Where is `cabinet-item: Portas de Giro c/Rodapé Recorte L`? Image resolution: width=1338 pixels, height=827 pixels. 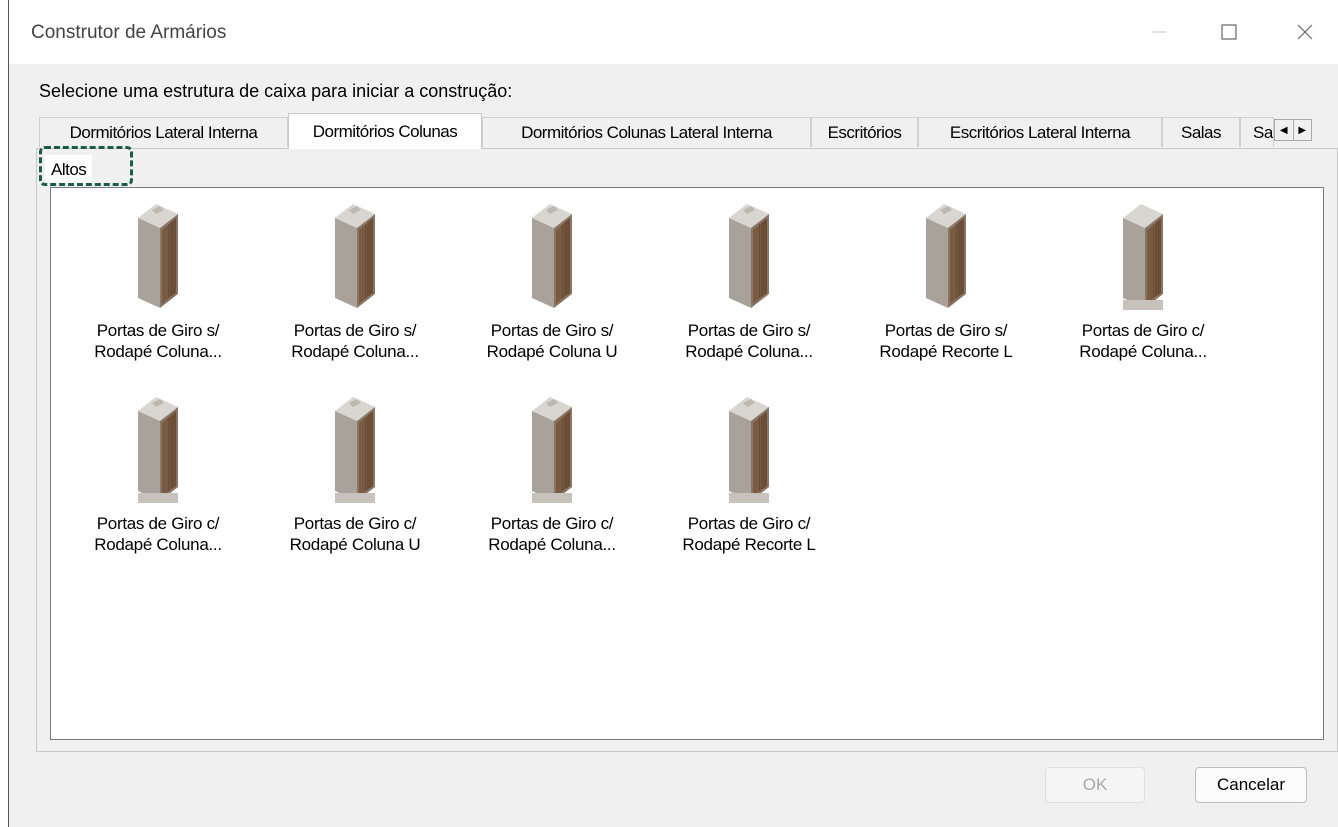 cabinet-item: Portas de Giro c/Rodapé Recorte L is located at coordinates (749, 483).